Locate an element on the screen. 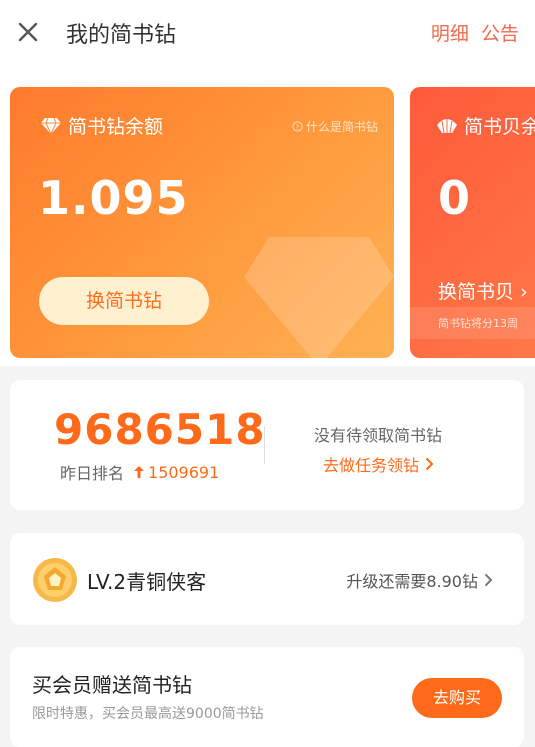  divider is located at coordinates (264, 445).